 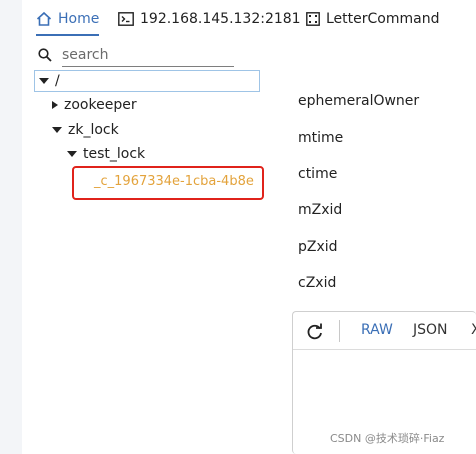 What do you see at coordinates (147, 81) in the screenshot?
I see `tree-root-row: /` at bounding box center [147, 81].